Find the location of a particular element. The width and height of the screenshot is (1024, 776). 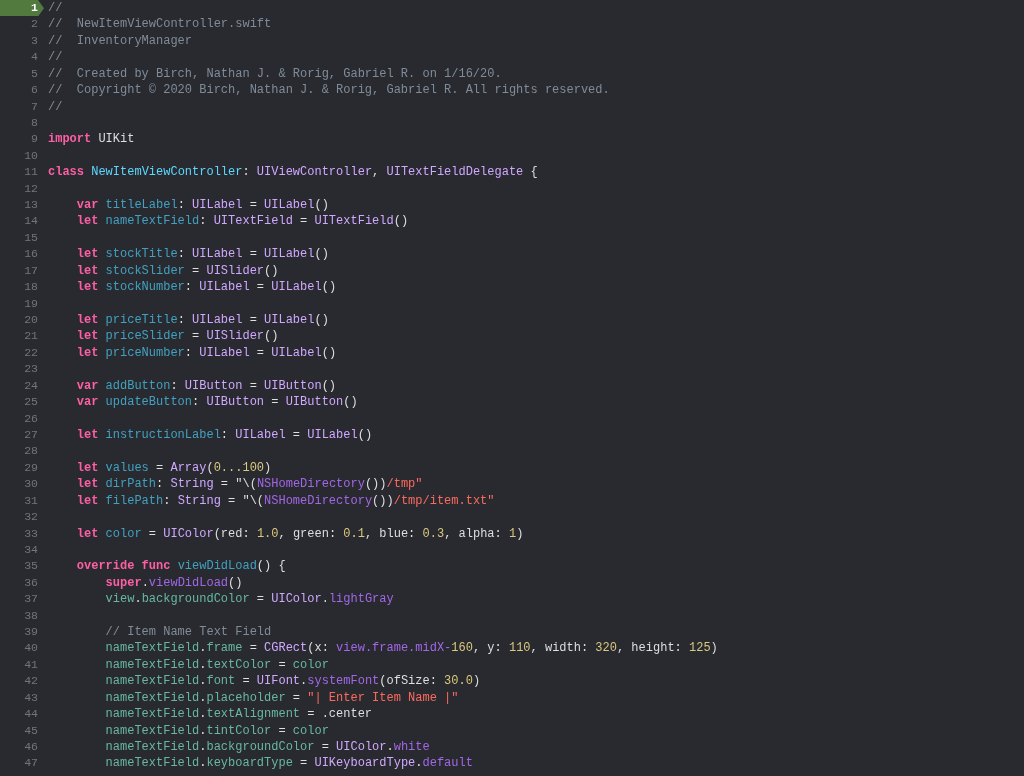

line-number: 47 is located at coordinates (30, 763).